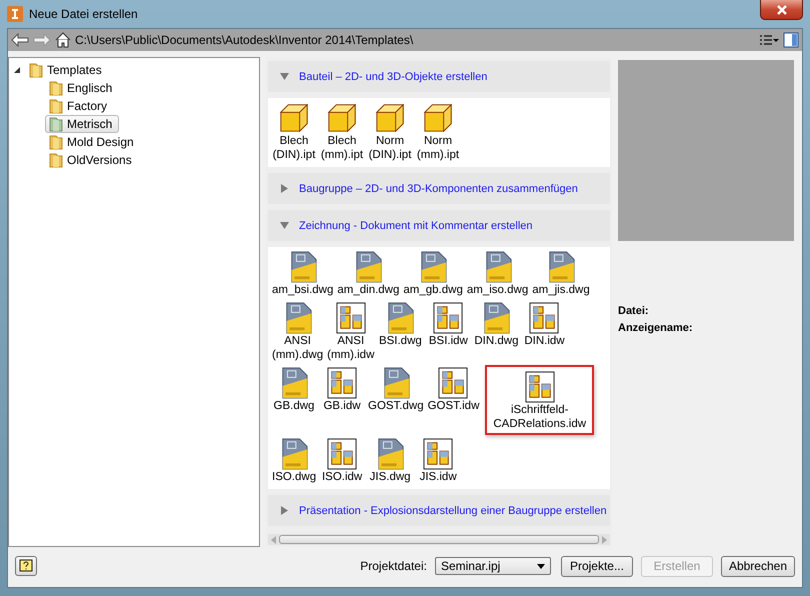 The image size is (810, 596). What do you see at coordinates (92, 160) in the screenshot?
I see `tree-item: OldVersions` at bounding box center [92, 160].